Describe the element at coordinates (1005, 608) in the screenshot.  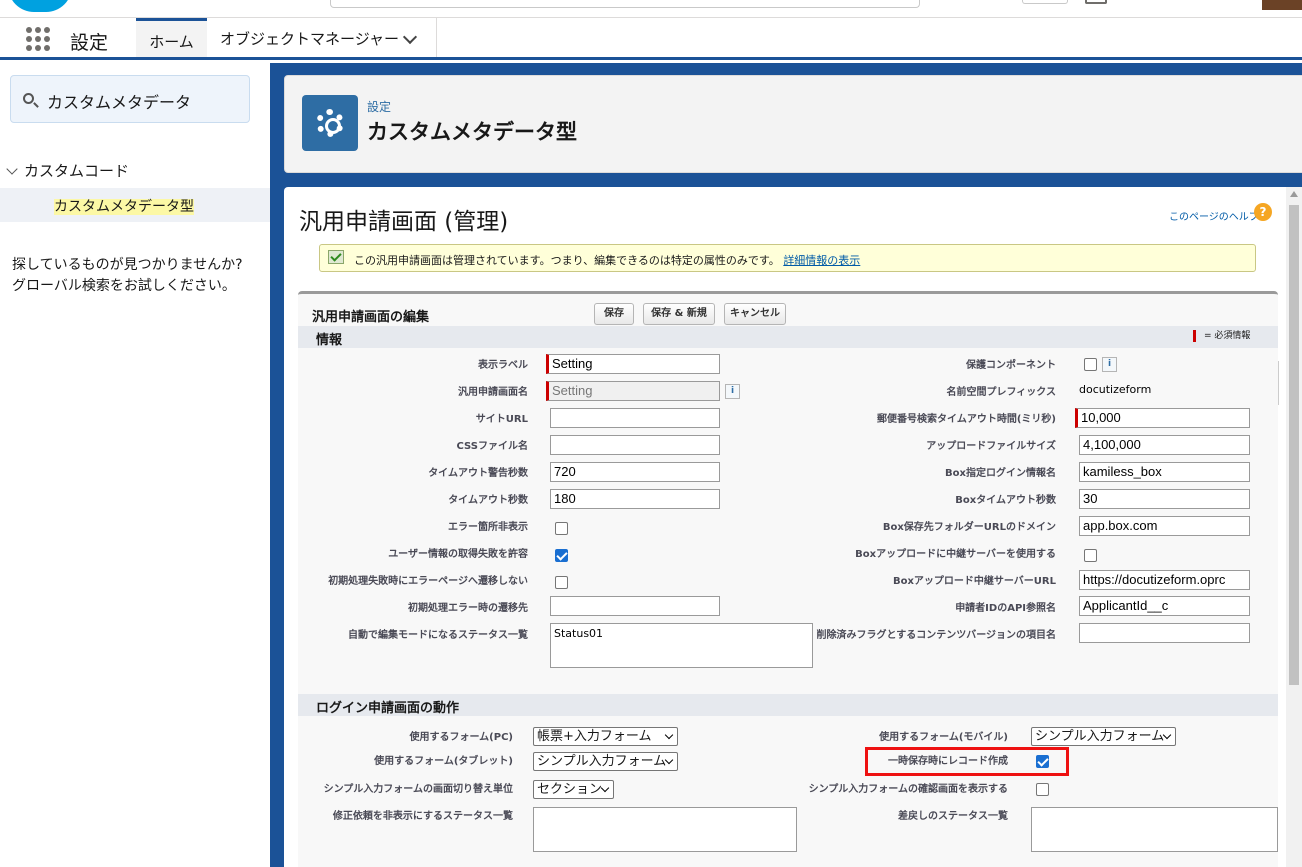
I see `field-label: 申請者IDのAPI参照名` at that location.